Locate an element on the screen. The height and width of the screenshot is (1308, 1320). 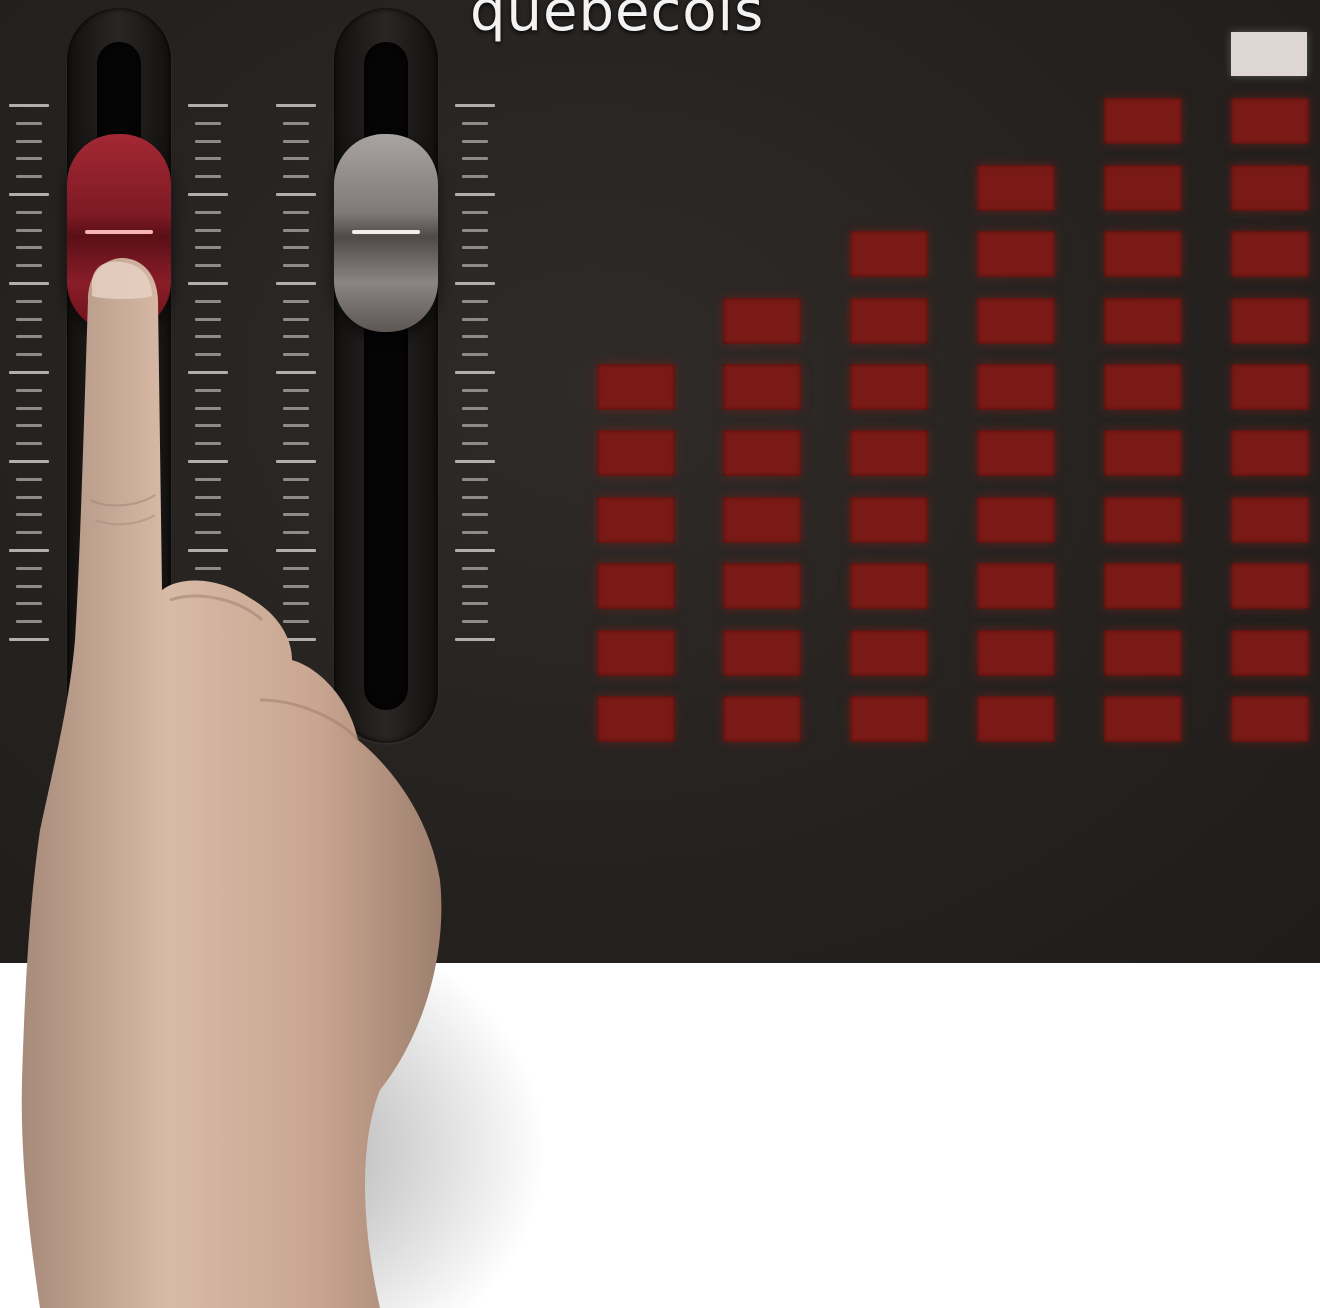
fader-1-knob-marker is located at coordinates (119, 232).